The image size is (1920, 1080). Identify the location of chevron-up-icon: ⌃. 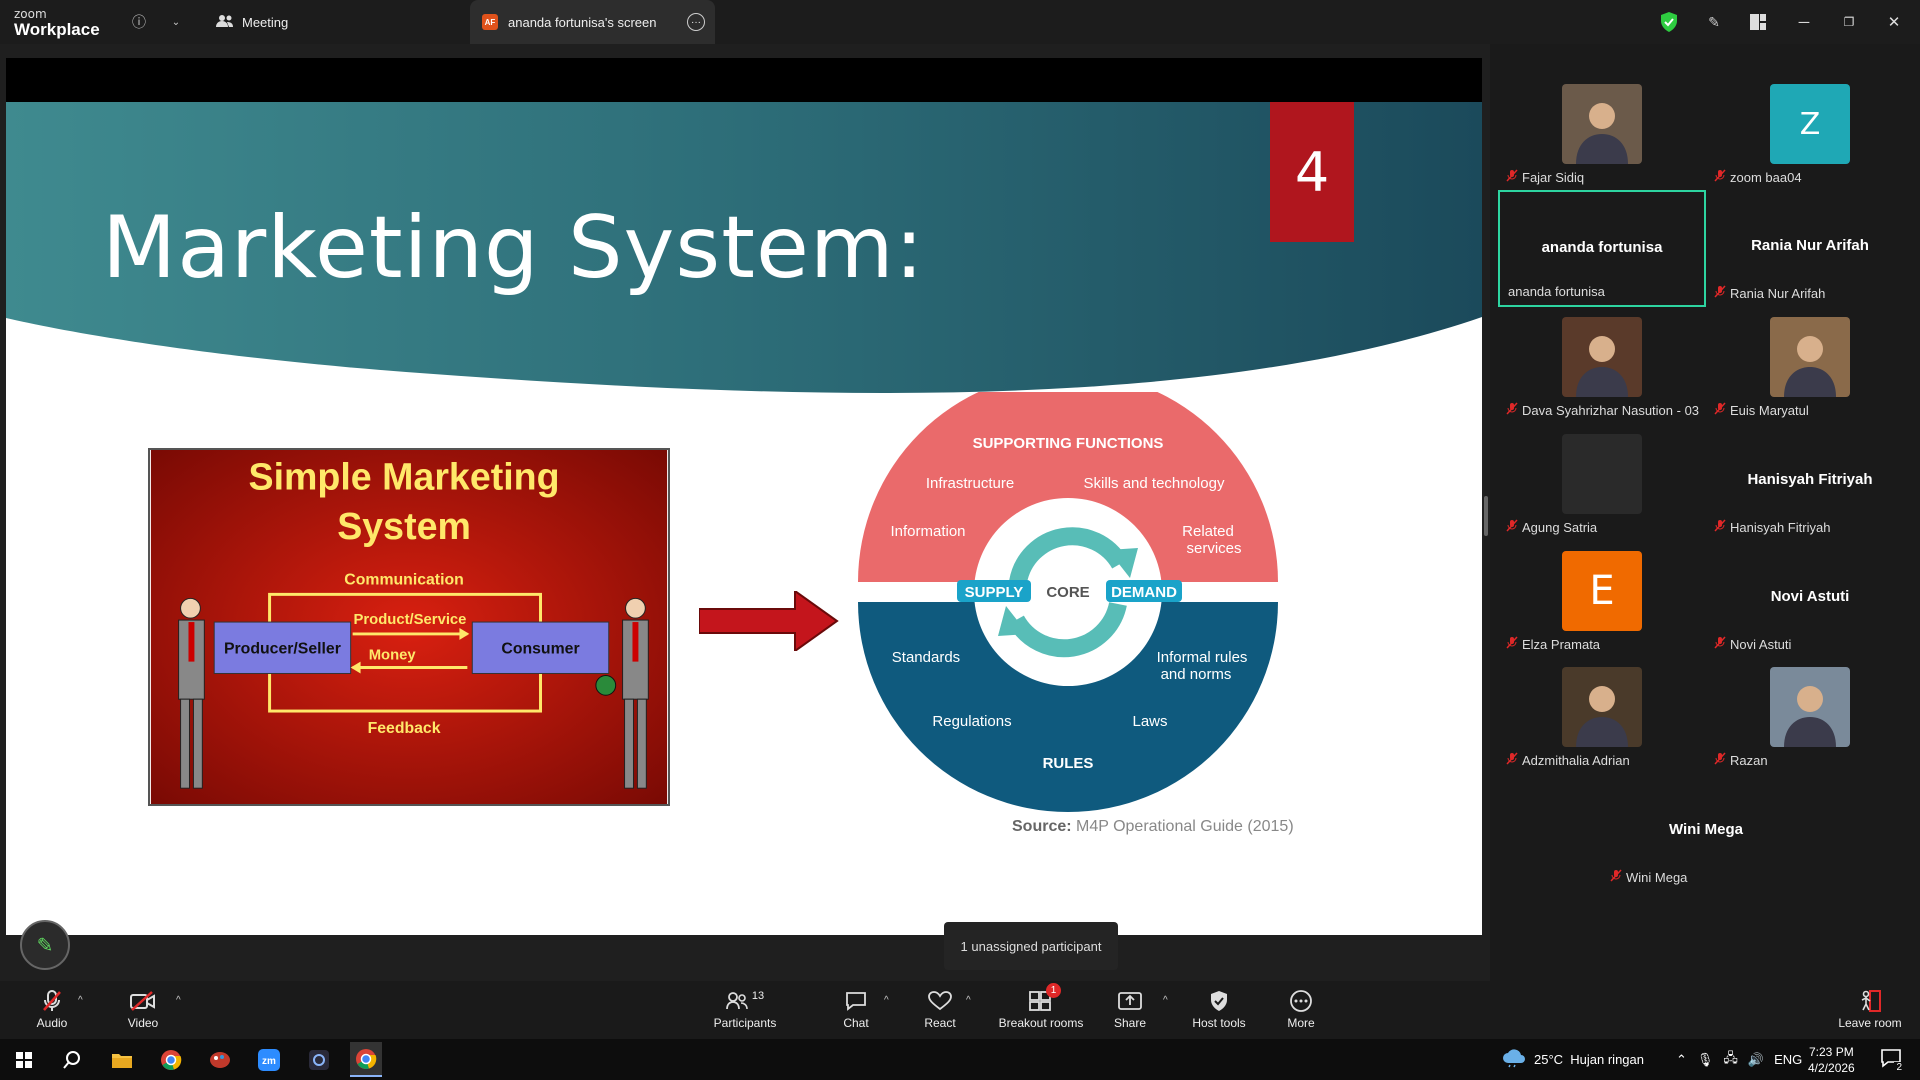
(1681, 1060).